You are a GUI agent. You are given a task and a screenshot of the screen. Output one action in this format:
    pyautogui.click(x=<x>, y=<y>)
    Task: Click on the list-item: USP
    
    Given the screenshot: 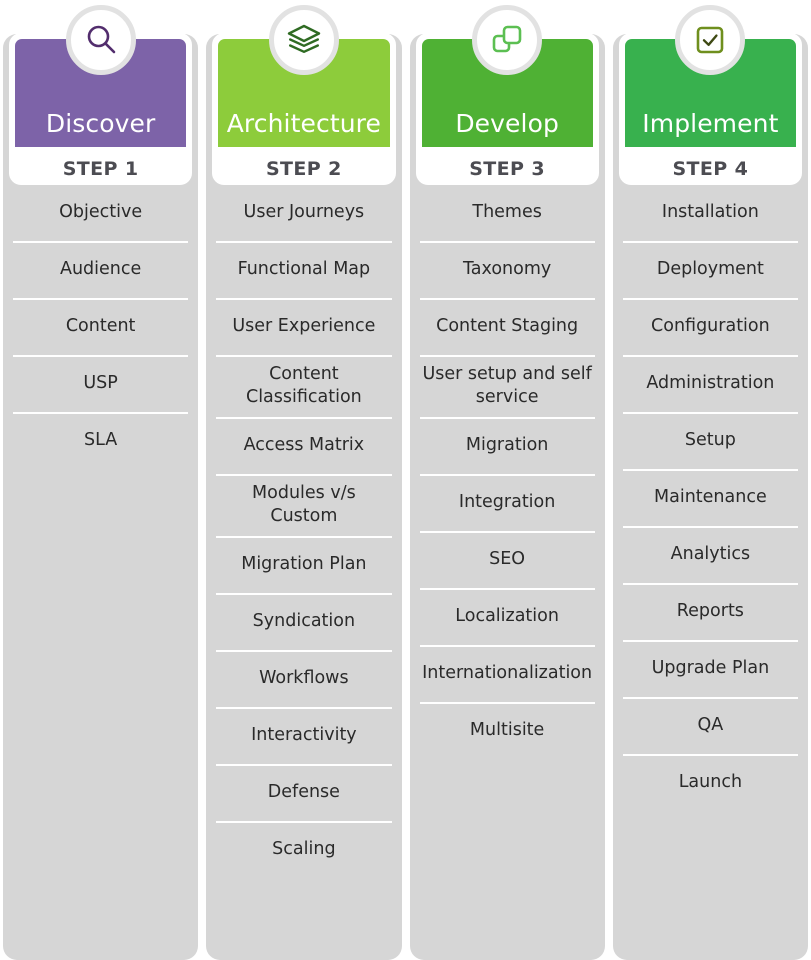 What is the action you would take?
    pyautogui.click(x=101, y=383)
    